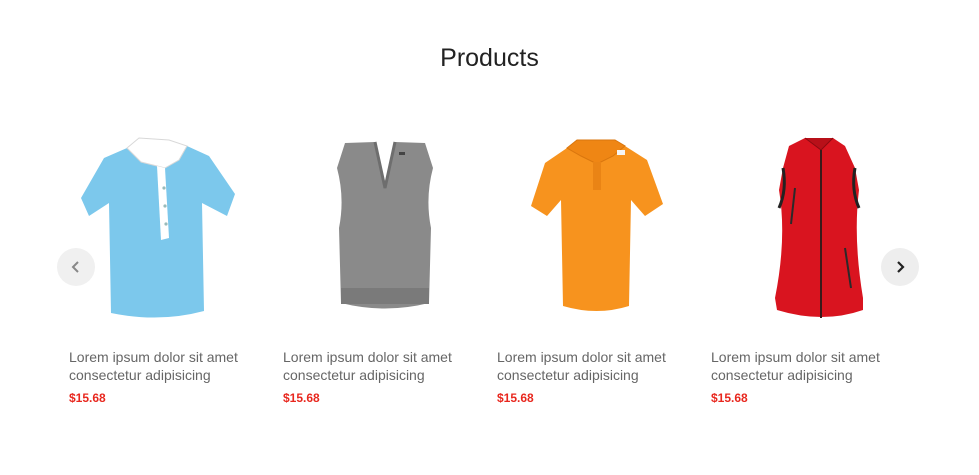 The image size is (979, 475). I want to click on chevron-right-icon, so click(901, 267).